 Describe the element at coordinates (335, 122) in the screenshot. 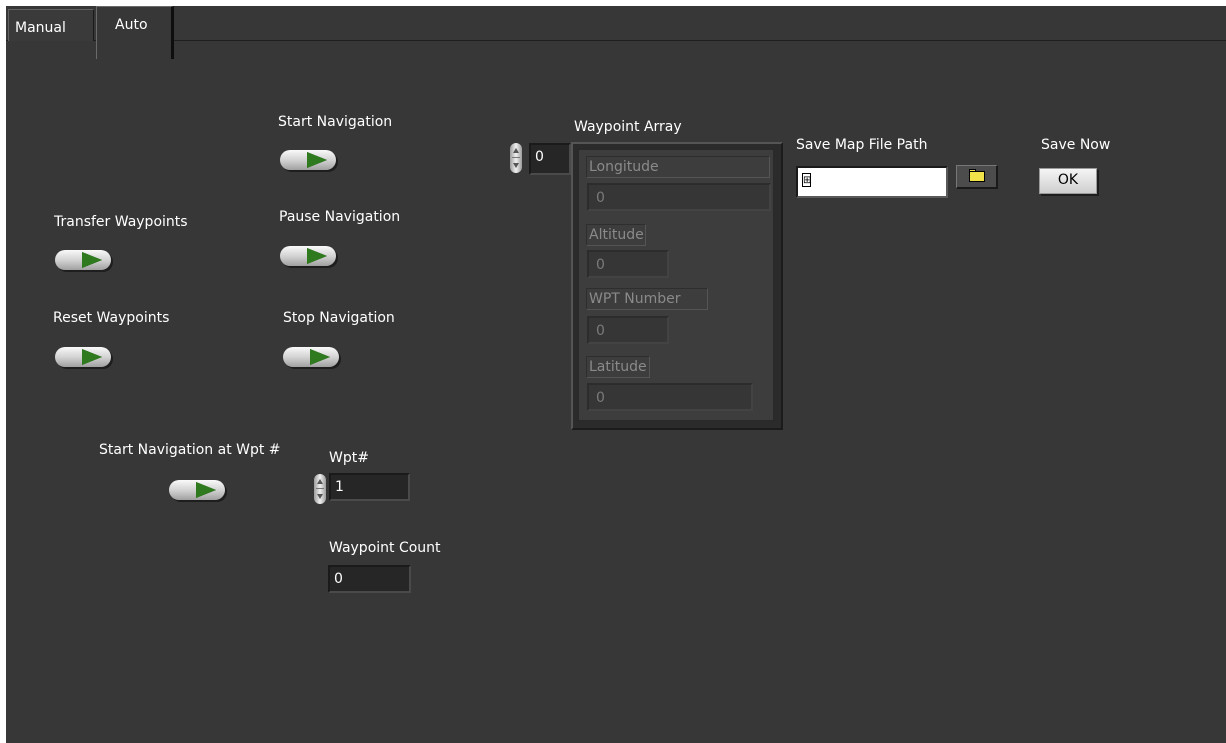

I see `start-navigation-label: Start Navigation` at that location.